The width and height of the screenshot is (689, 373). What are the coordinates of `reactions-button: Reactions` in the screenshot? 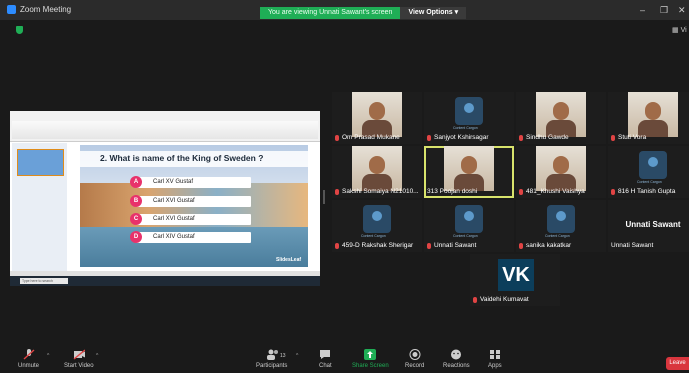 It's located at (456, 359).